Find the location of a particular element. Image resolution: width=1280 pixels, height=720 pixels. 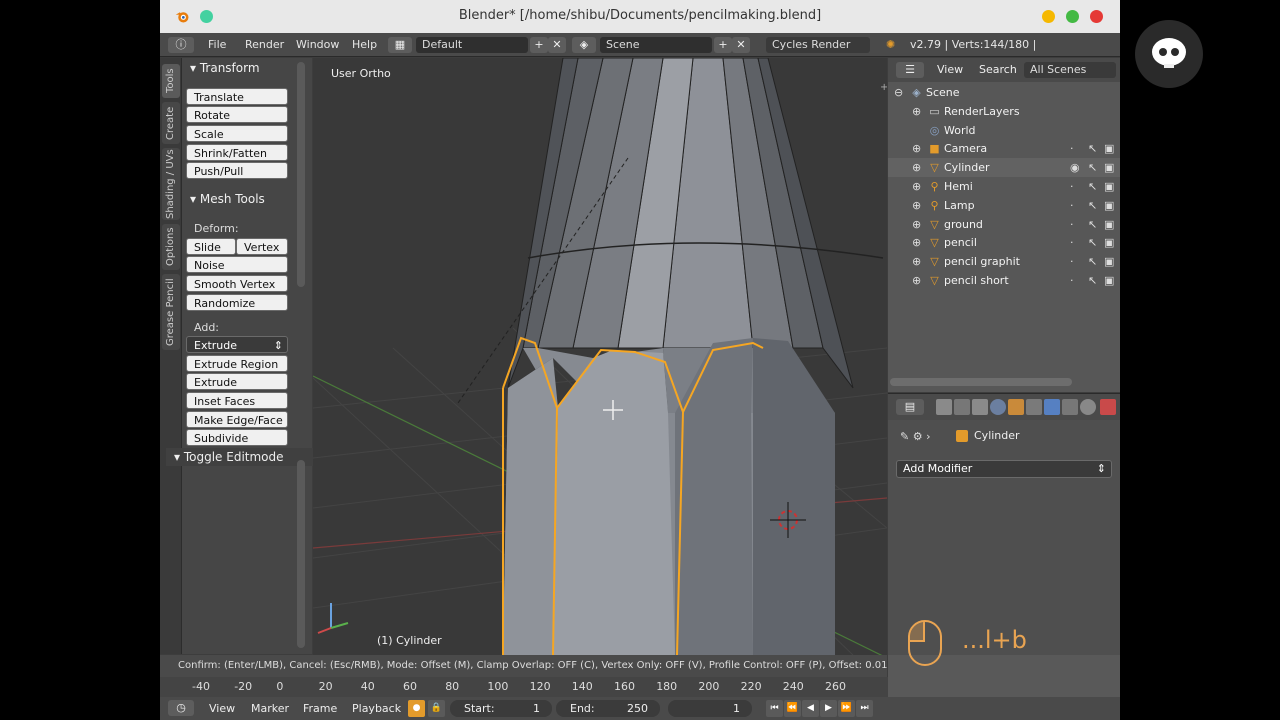

smooth-vertex-button: Smooth Vertex is located at coordinates (237, 283).